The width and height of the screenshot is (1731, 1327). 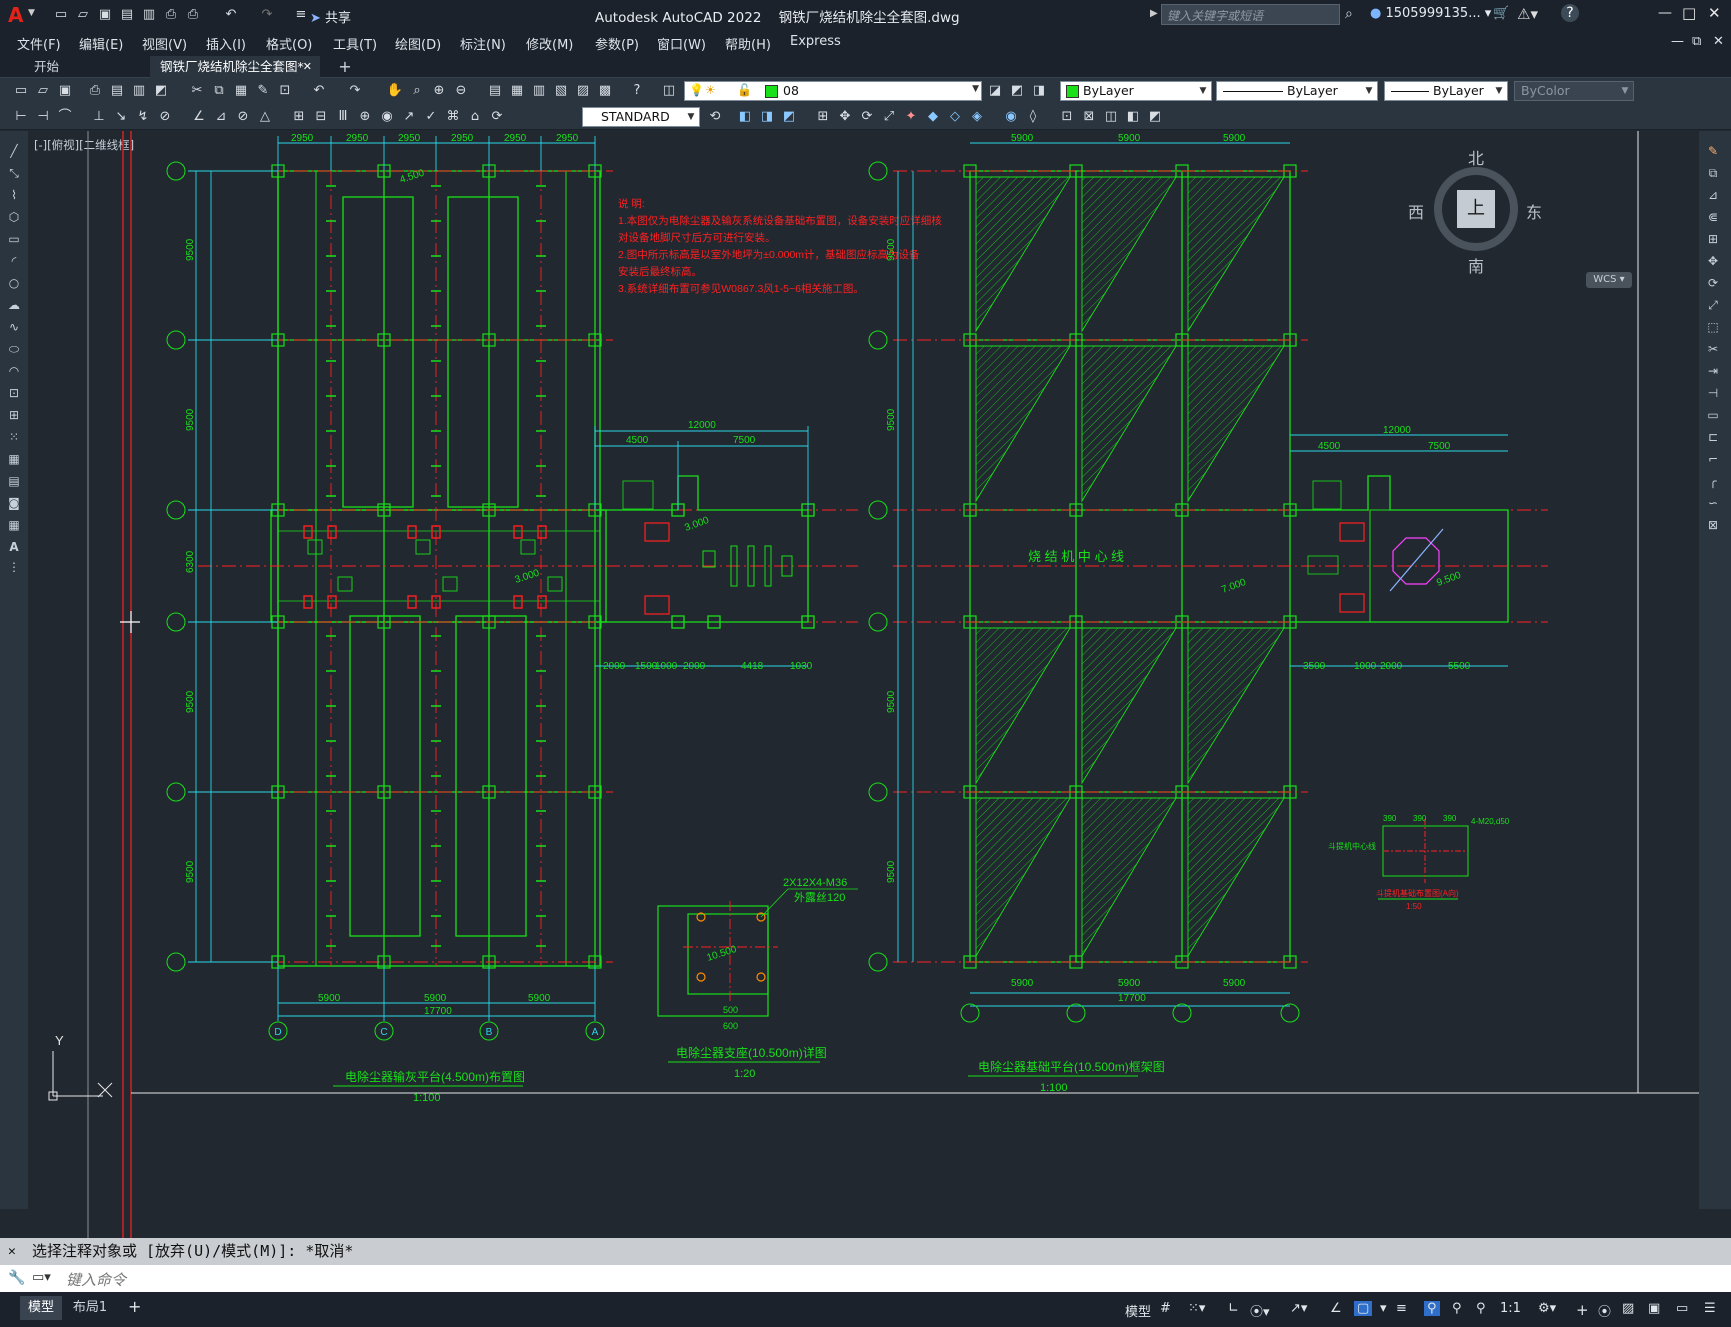 What do you see at coordinates (193, 15) in the screenshot?
I see `print-icon-2: ⎙` at bounding box center [193, 15].